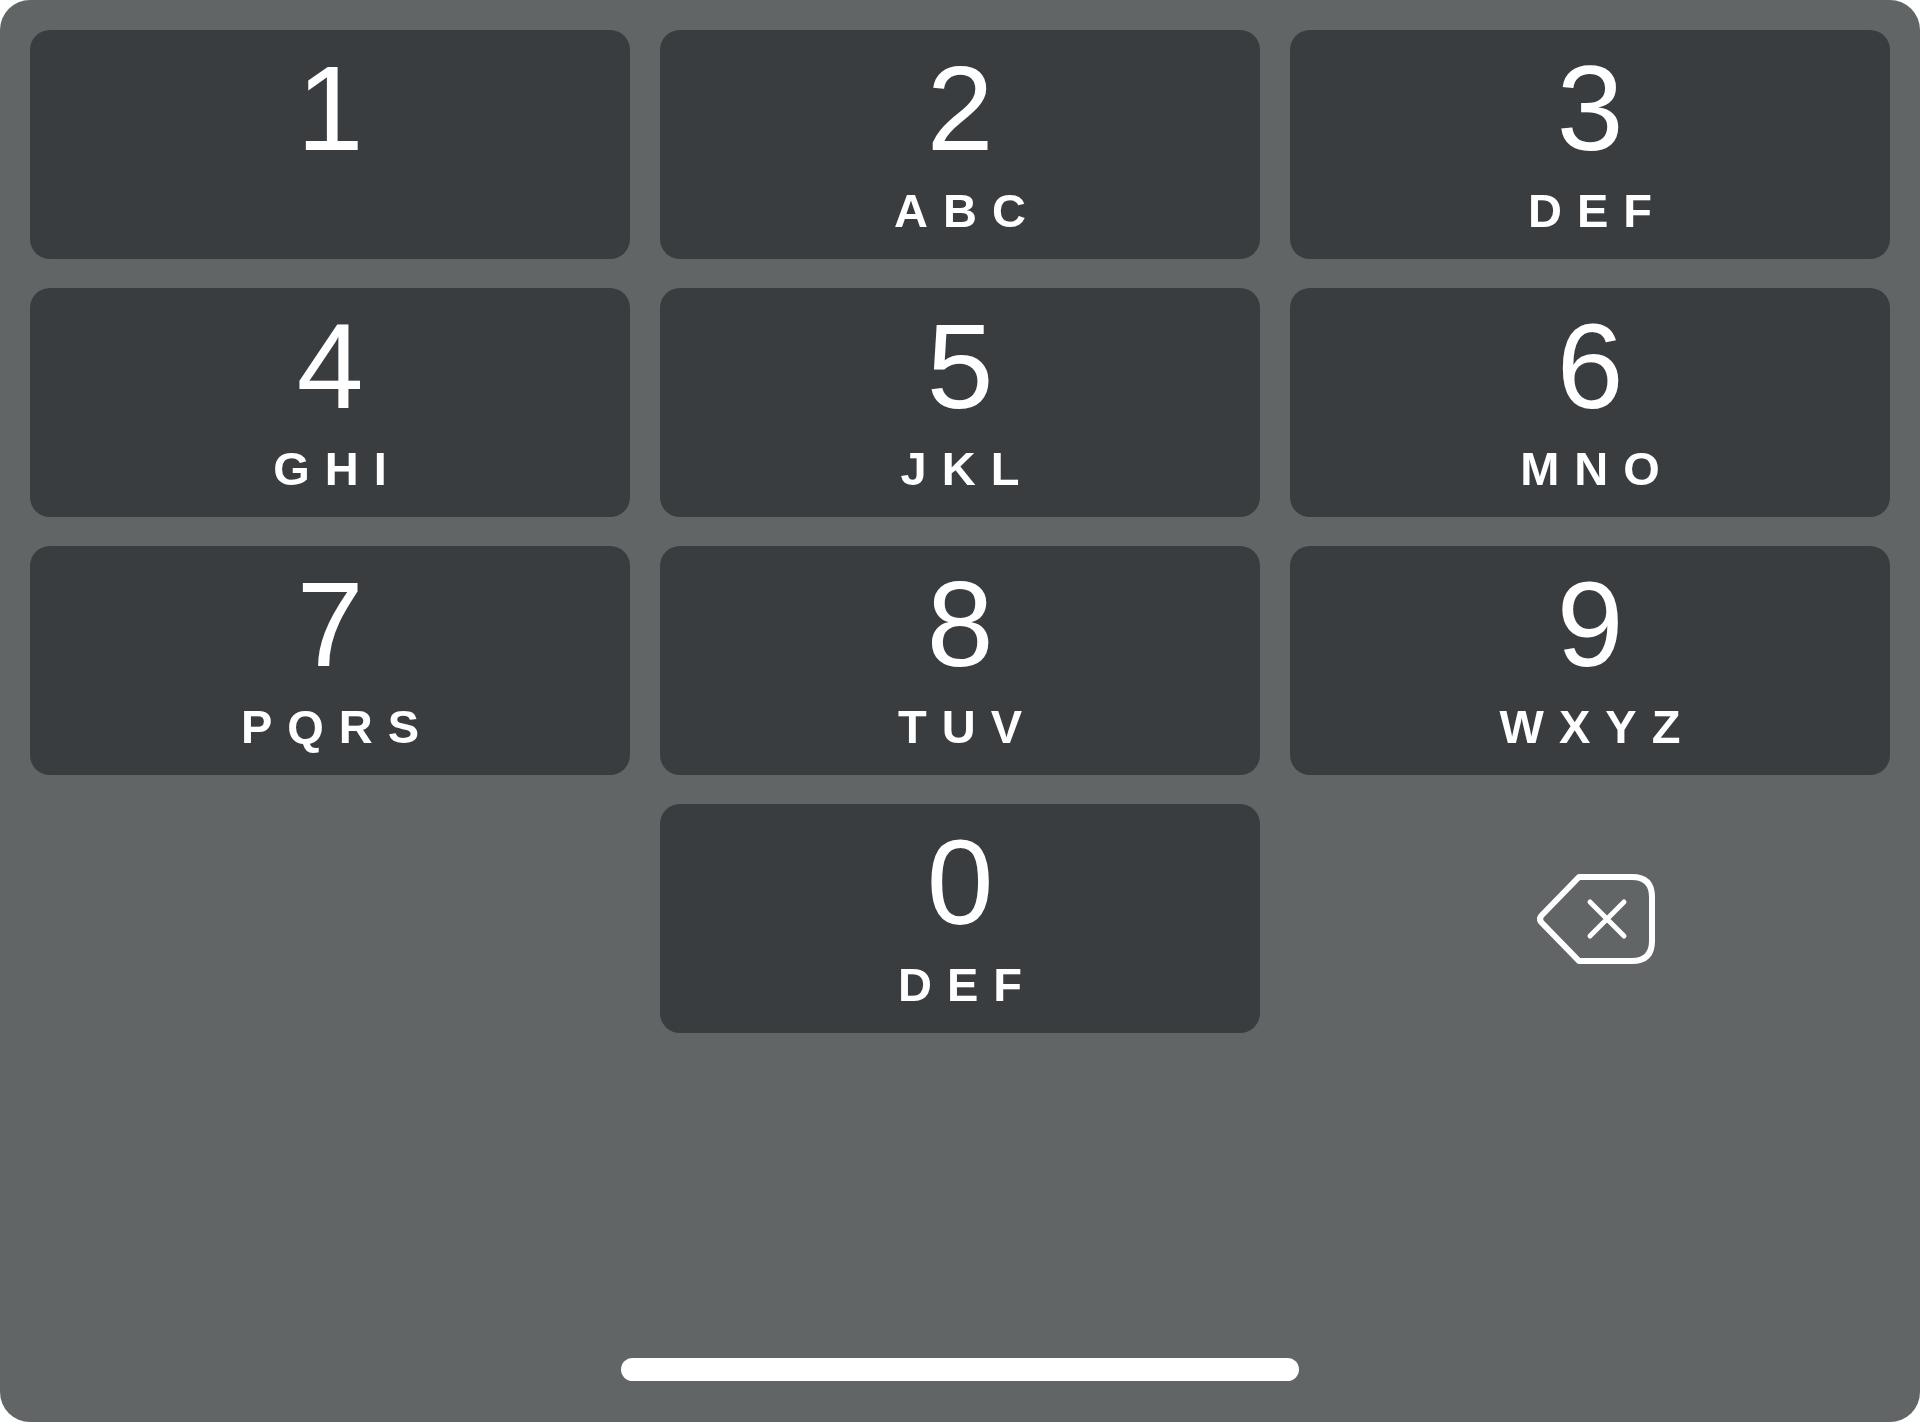  I want to click on keypad-key: 2 ABC, so click(960, 144).